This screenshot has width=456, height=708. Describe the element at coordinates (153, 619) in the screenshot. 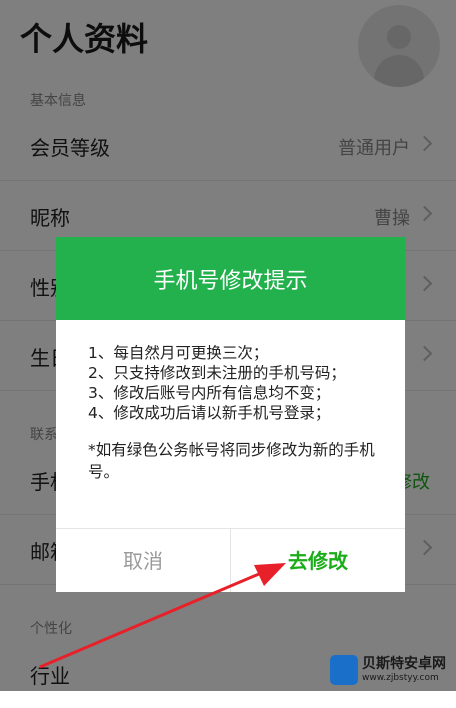

I see `arrow-shaft` at that location.